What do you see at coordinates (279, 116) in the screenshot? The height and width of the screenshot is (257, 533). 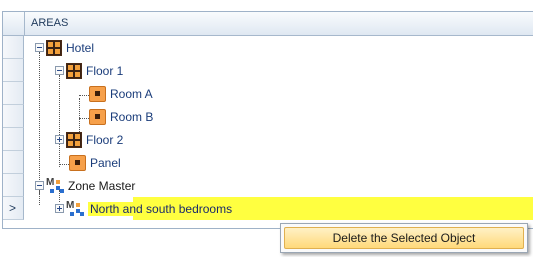 I see `table-row: Room B` at bounding box center [279, 116].